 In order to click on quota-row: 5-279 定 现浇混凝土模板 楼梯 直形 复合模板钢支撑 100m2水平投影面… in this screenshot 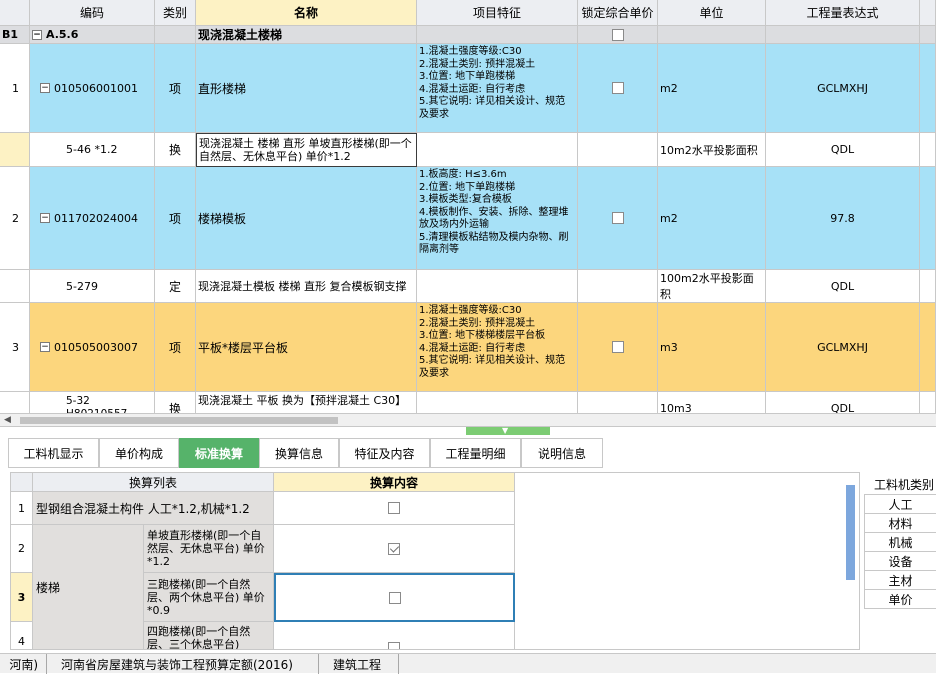, I will do `click(468, 286)`.